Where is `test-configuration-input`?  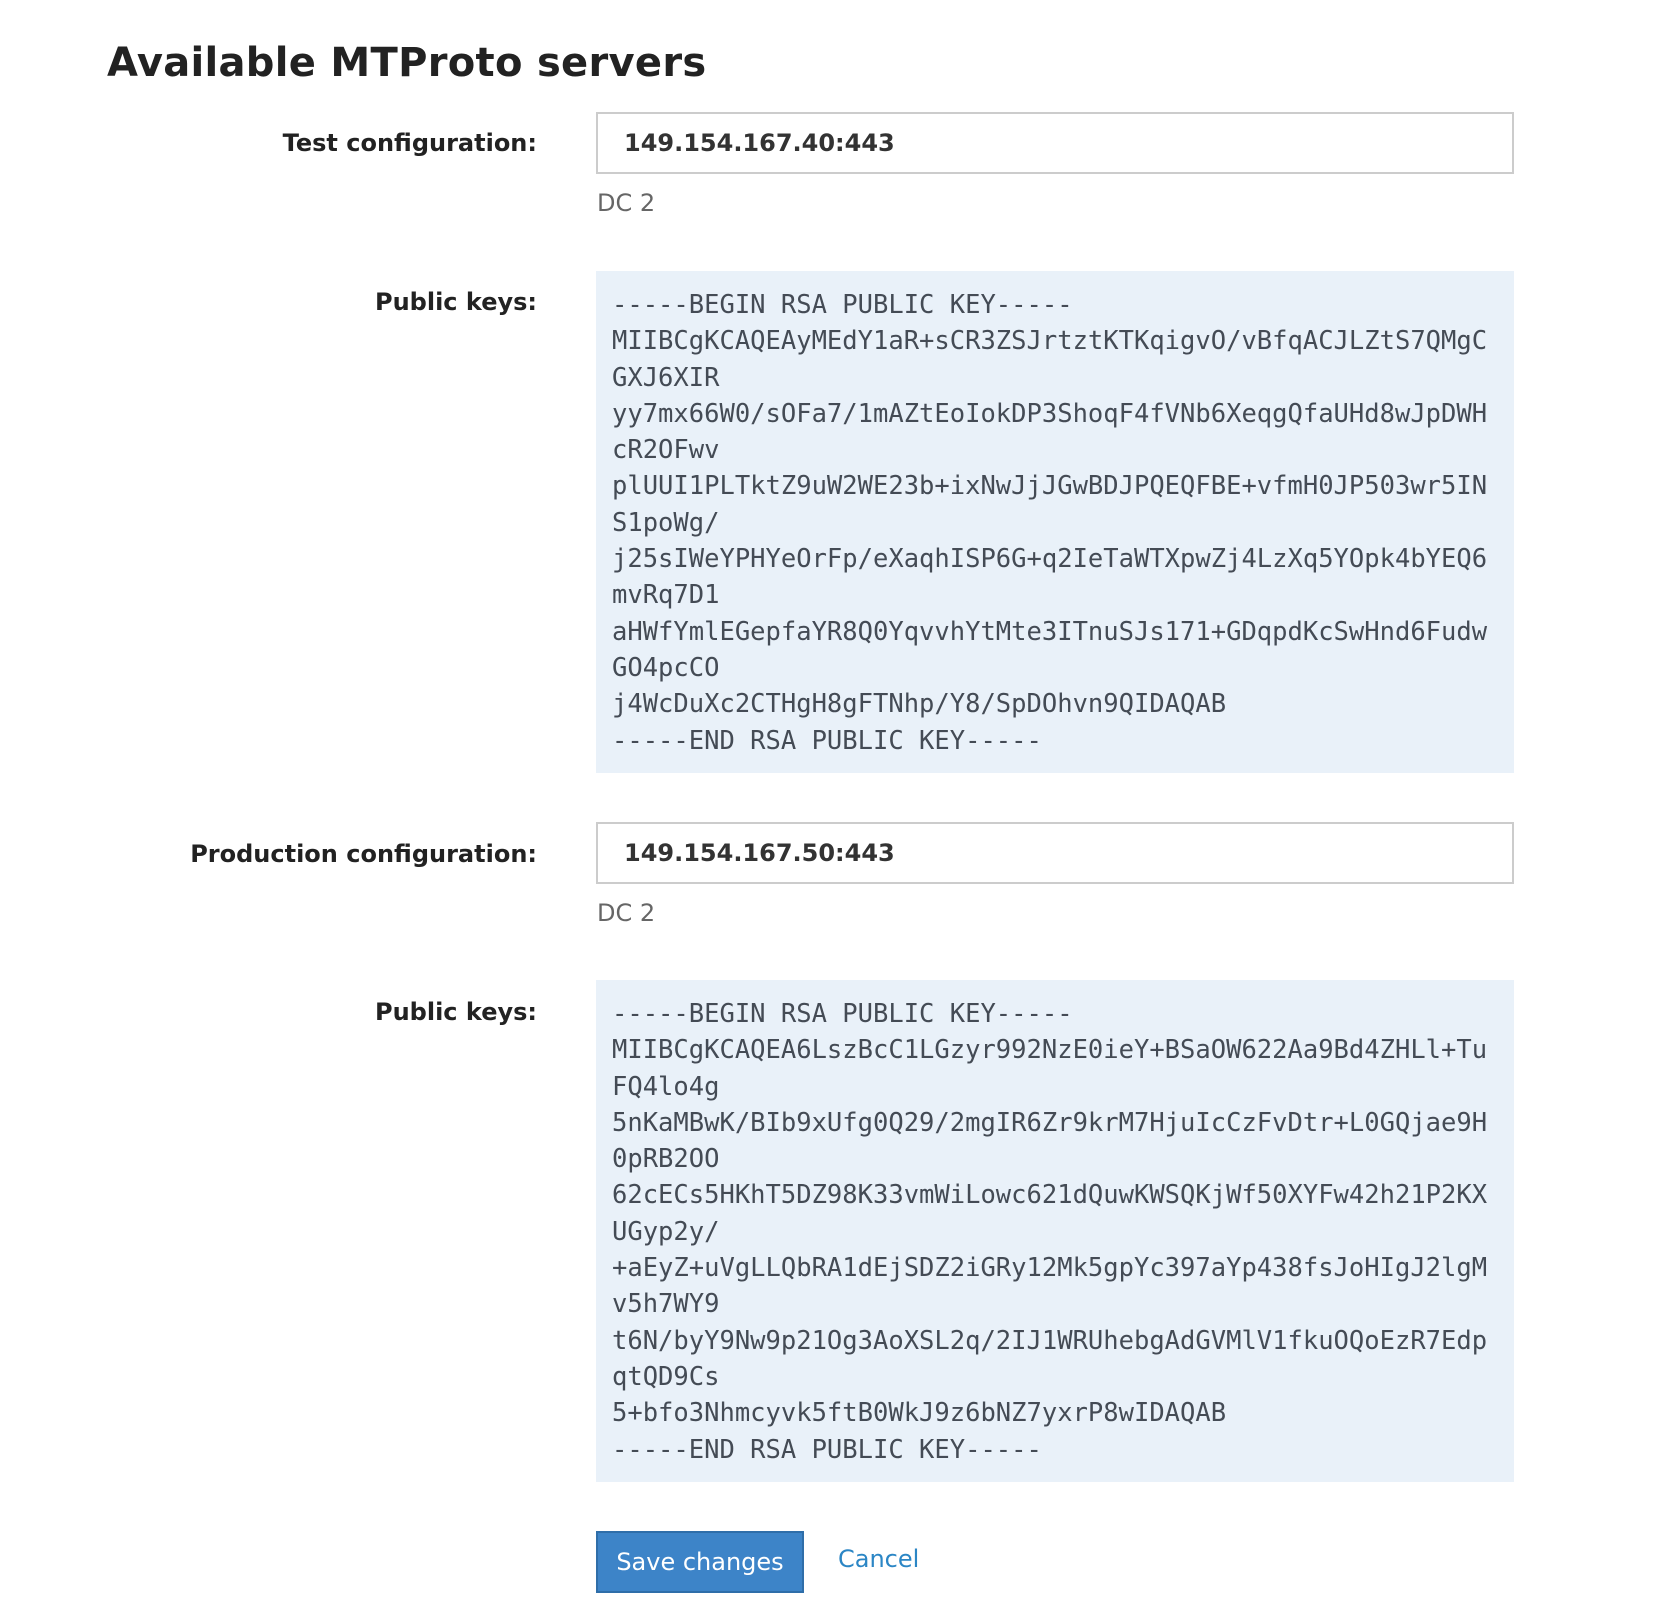
test-configuration-input is located at coordinates (1055, 143).